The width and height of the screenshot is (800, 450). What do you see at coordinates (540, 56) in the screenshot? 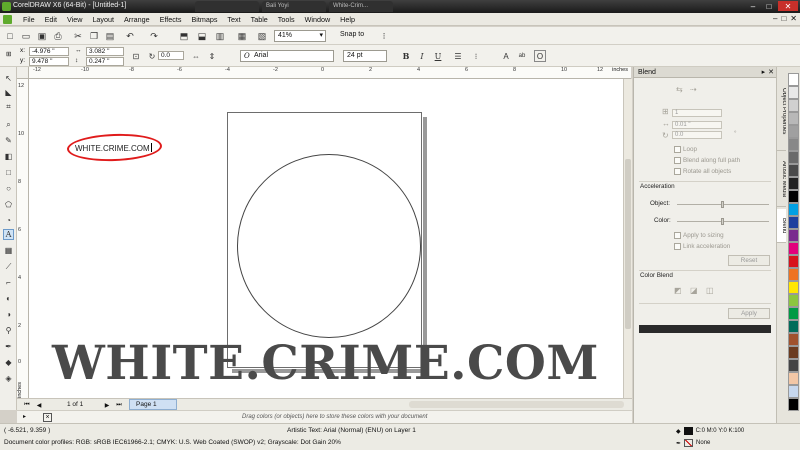
I see `text-orientation-icon: O` at bounding box center [540, 56].